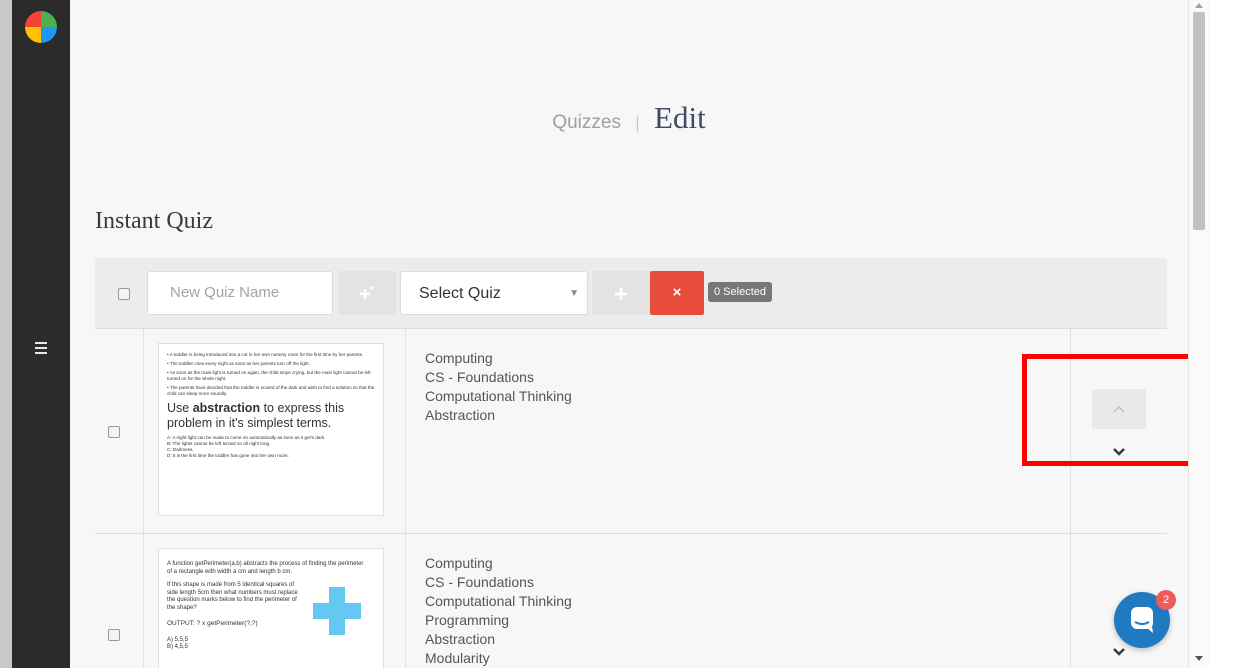 The width and height of the screenshot is (1234, 668). What do you see at coordinates (1222, 334) in the screenshot?
I see `window-frame-right` at bounding box center [1222, 334].